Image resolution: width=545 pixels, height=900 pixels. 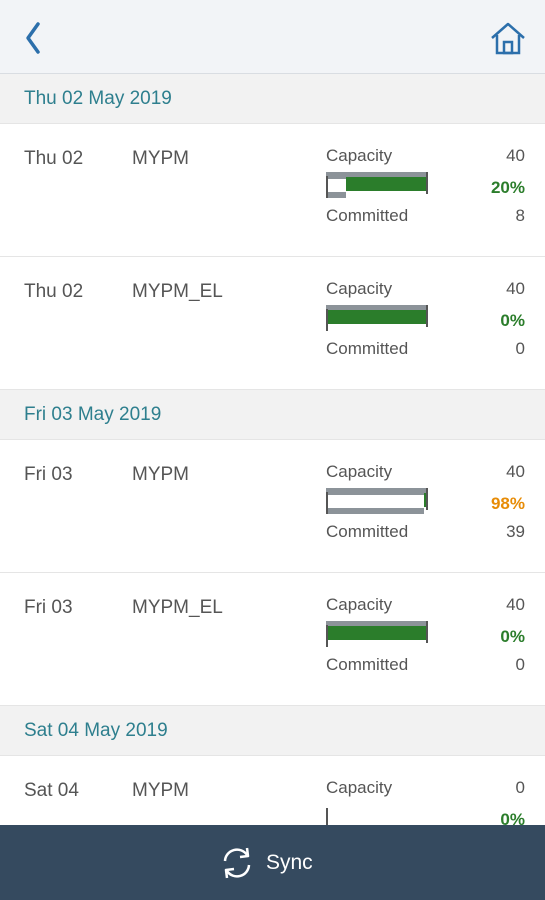 What do you see at coordinates (272, 639) in the screenshot?
I see `list-item: Fri 03 MYPM_EL Capacity 40 0% Committed 0` at bounding box center [272, 639].